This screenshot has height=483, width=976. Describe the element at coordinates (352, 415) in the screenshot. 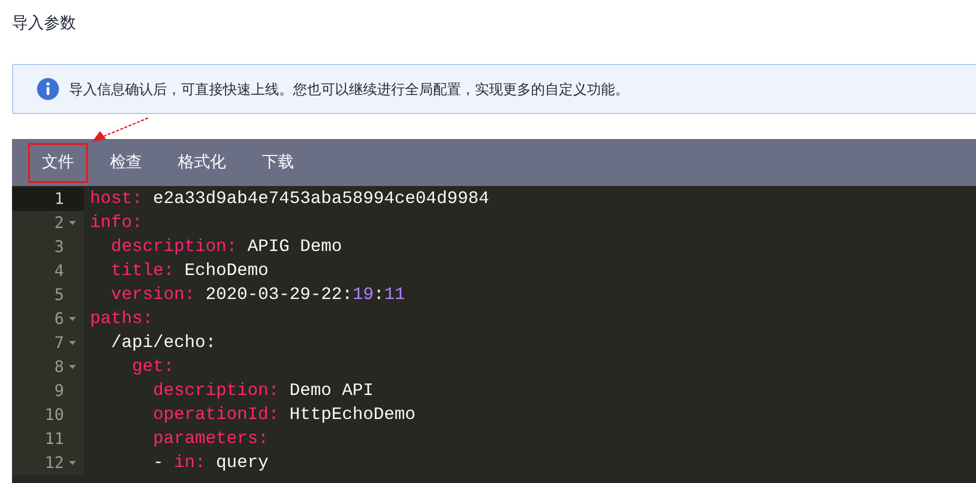

I see `code-token: HttpEchoDemo` at that location.